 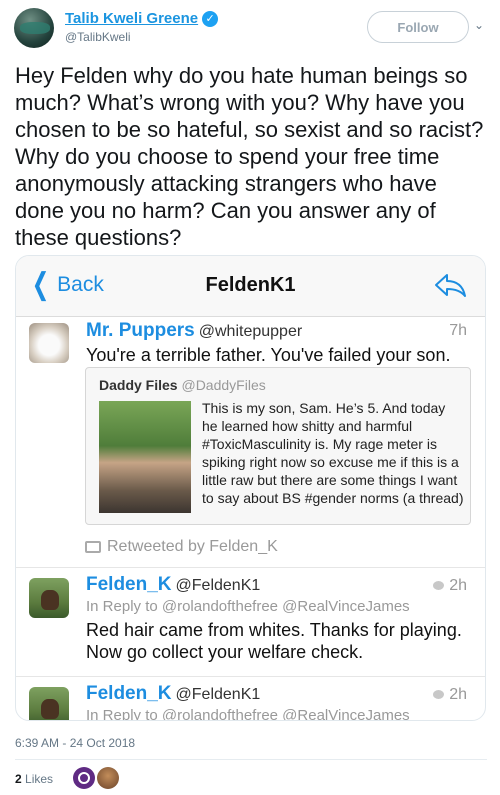 I want to click on likes-label: Likes, so click(x=39, y=779).